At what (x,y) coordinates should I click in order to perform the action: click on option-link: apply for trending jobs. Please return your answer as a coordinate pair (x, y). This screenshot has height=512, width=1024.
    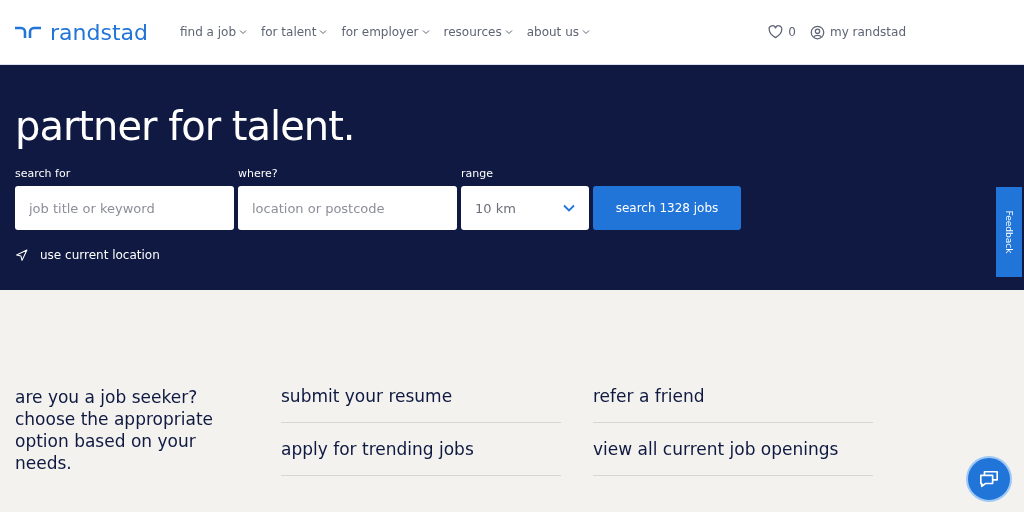
    Looking at the image, I should click on (421, 457).